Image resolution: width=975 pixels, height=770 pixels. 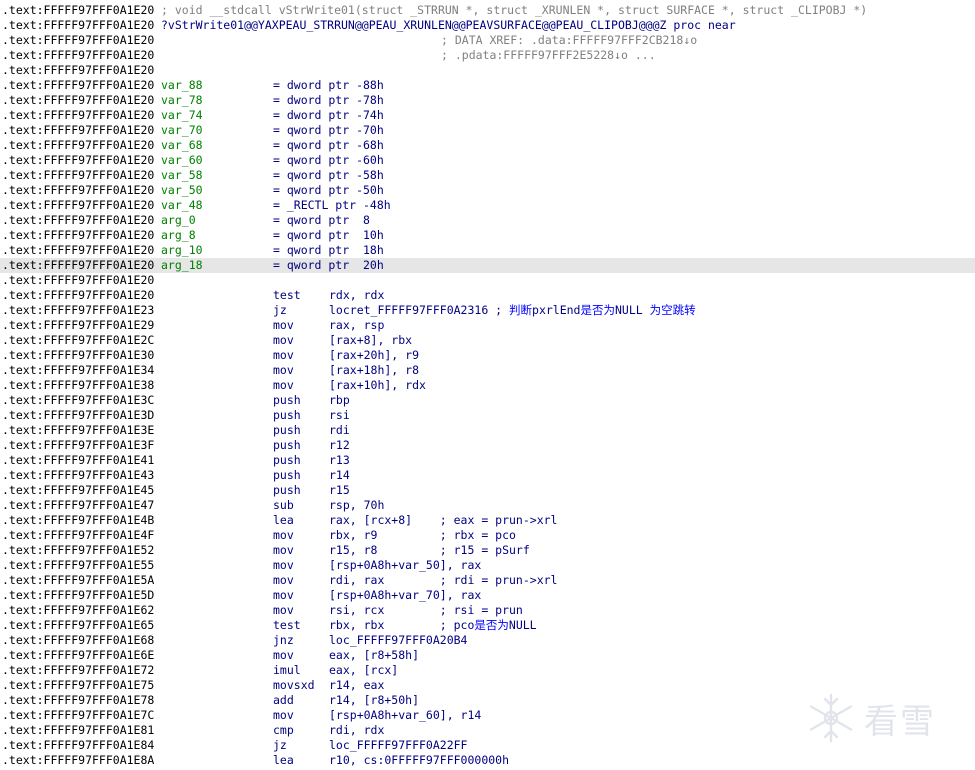 I want to click on instruction-operands: r14, [r8+50h], so click(x=374, y=700).